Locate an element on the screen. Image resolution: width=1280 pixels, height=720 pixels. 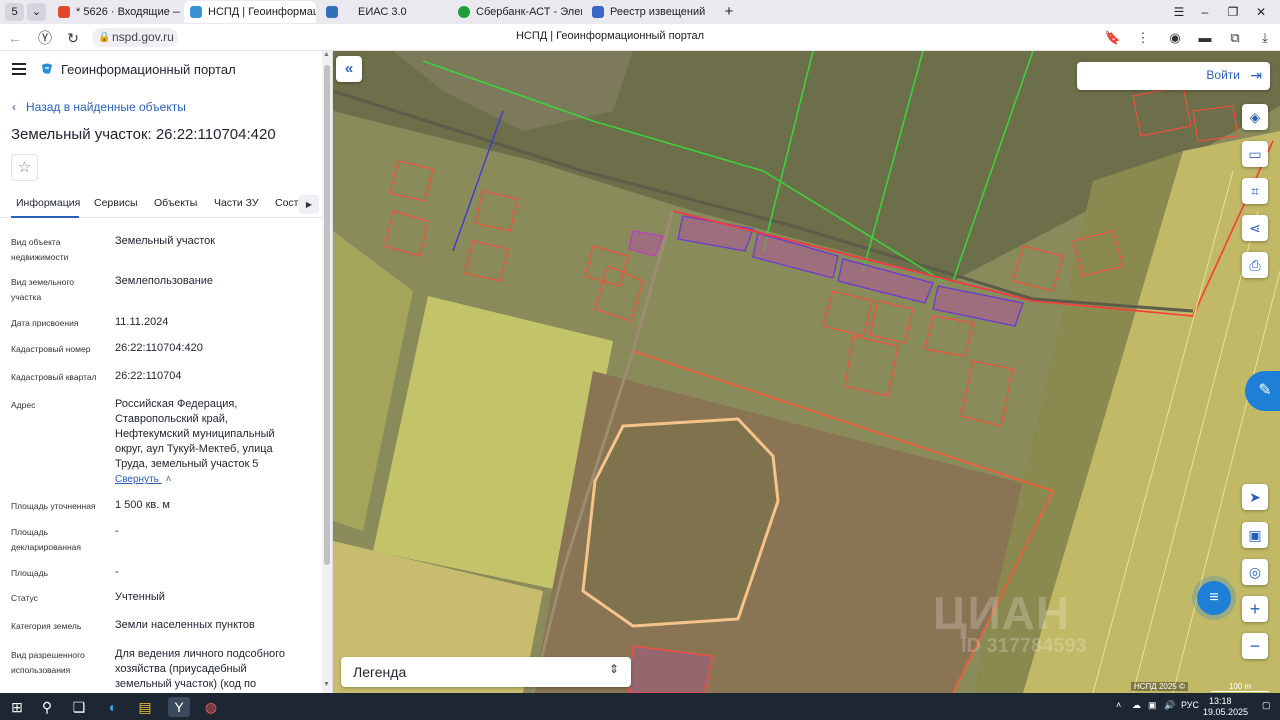
windows-start-icon: ⊞ is located at coordinates (17, 707).